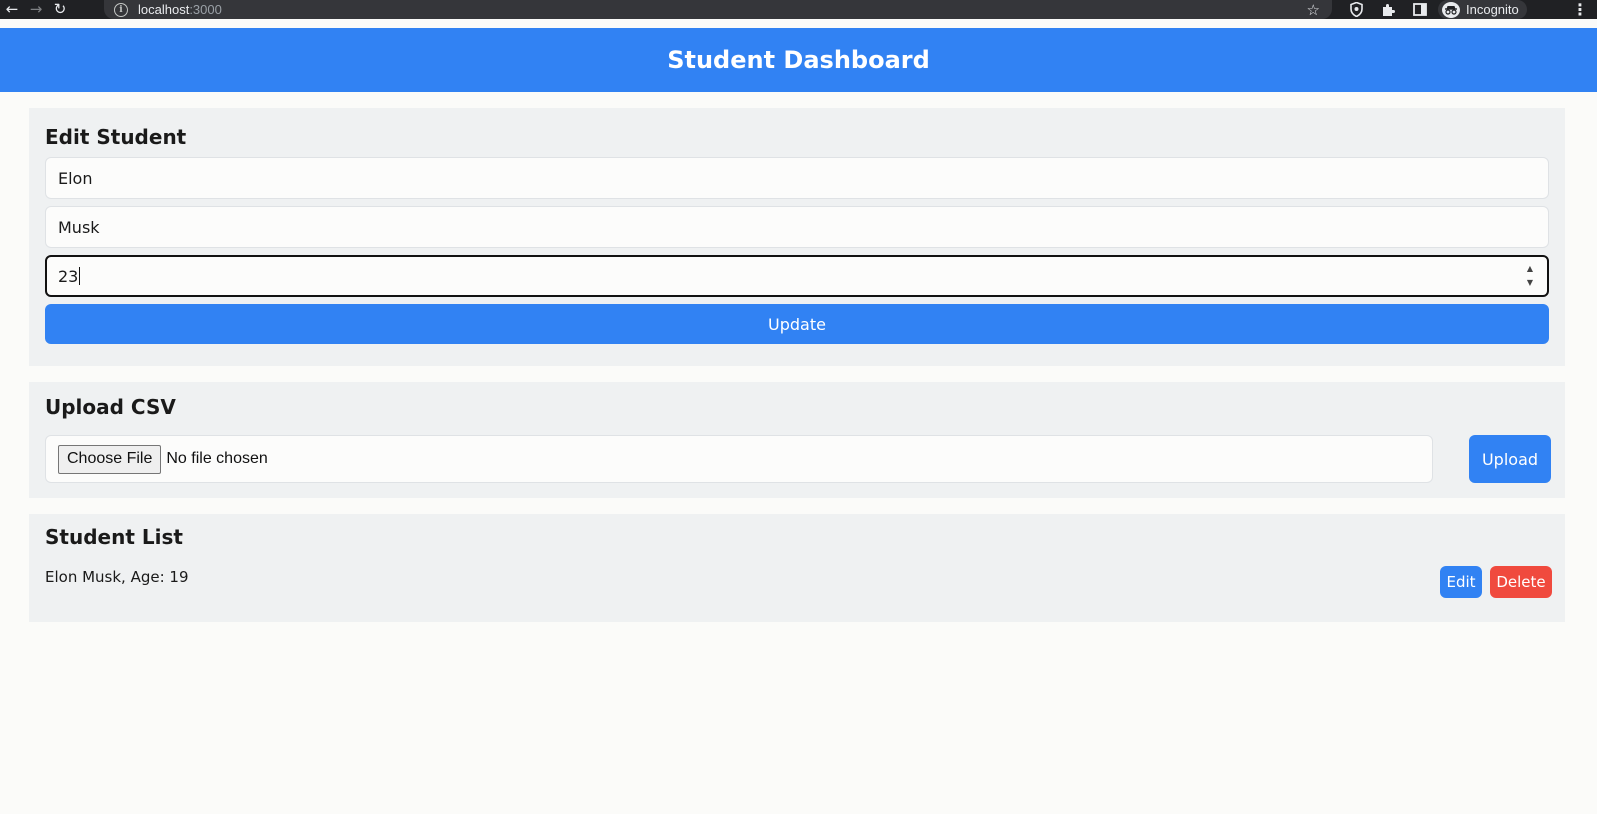 The height and width of the screenshot is (814, 1597). What do you see at coordinates (1530, 276) in the screenshot?
I see `age-stepper: ▲ ▼` at bounding box center [1530, 276].